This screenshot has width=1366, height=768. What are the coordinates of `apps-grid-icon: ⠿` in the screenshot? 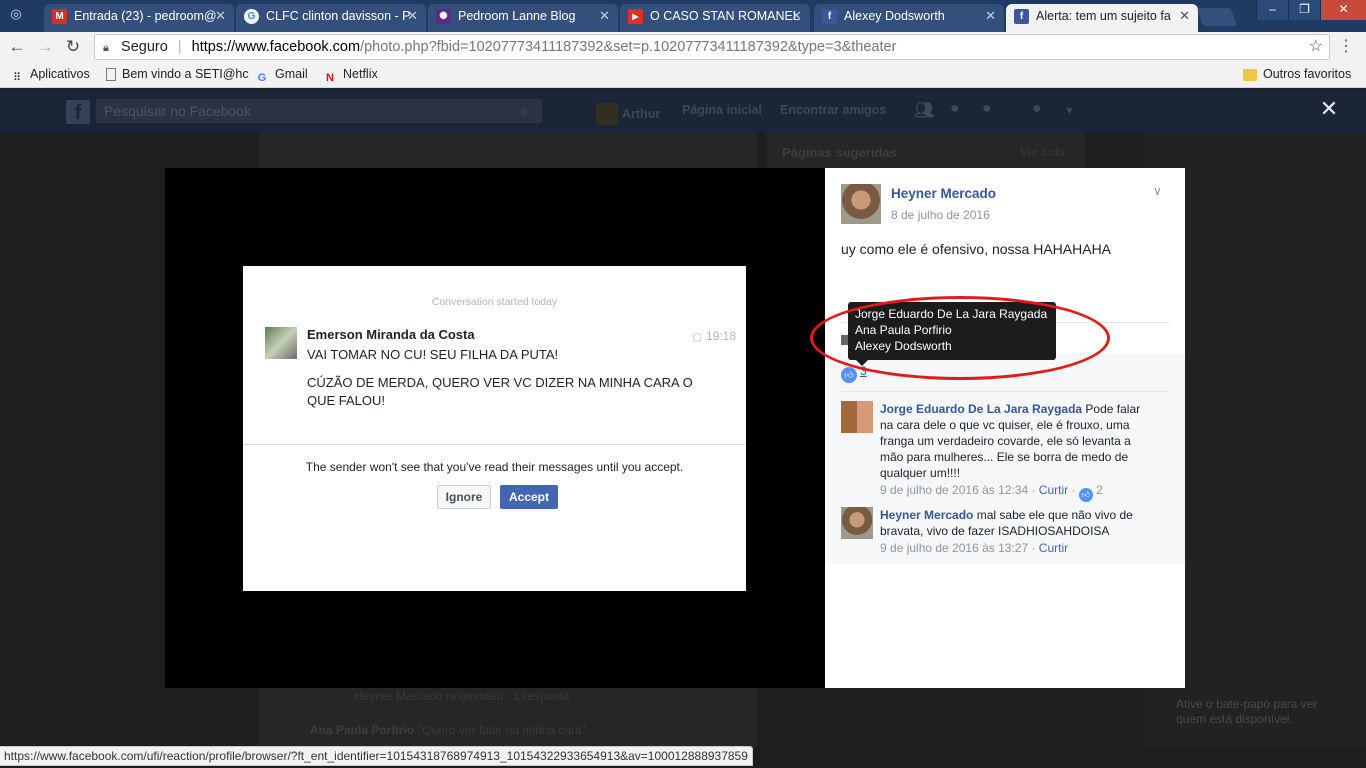 It's located at (17, 78).